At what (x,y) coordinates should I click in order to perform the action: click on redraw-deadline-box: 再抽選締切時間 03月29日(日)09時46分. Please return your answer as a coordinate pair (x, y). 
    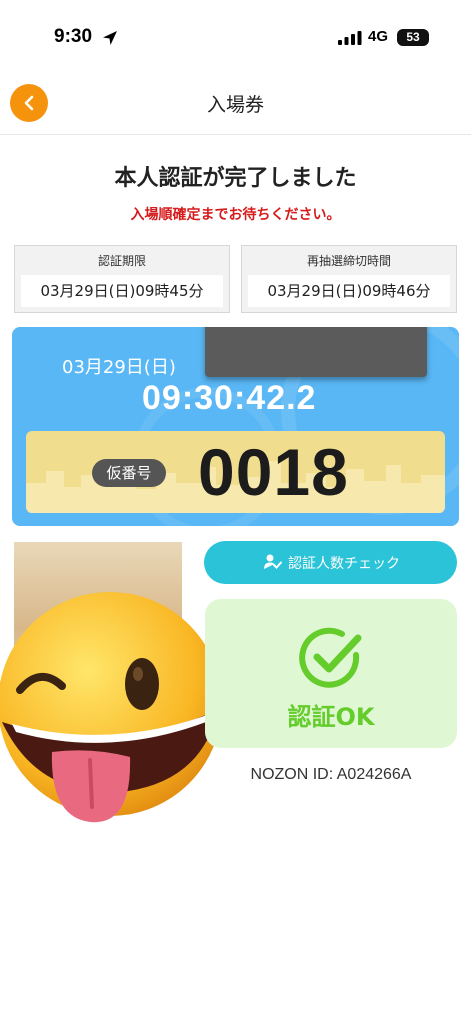
    Looking at the image, I should click on (349, 279).